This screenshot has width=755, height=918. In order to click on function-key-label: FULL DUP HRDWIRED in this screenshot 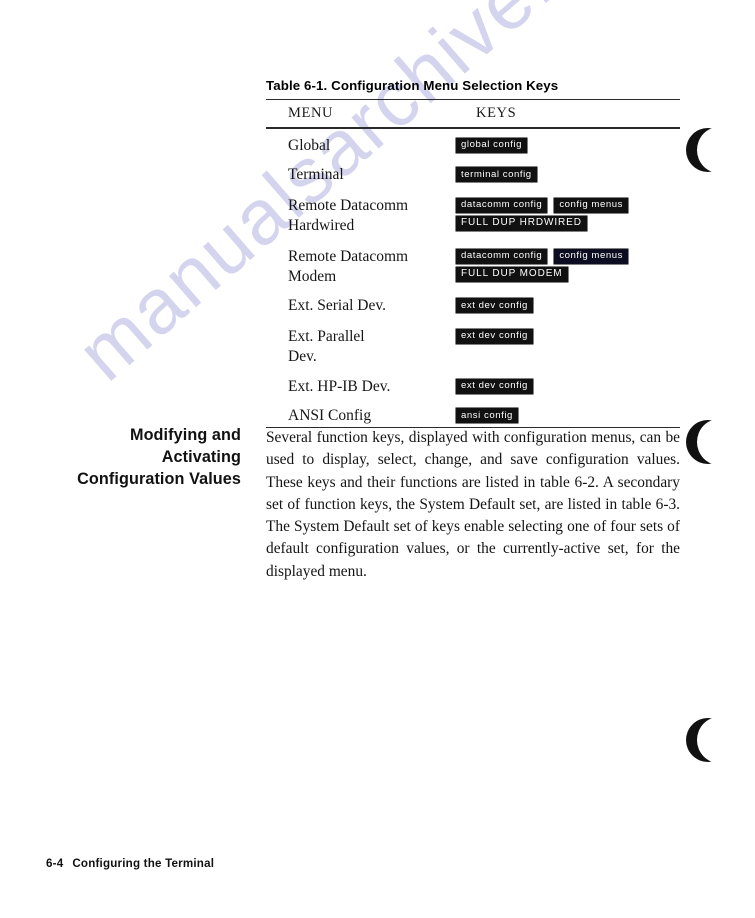, I will do `click(521, 223)`.